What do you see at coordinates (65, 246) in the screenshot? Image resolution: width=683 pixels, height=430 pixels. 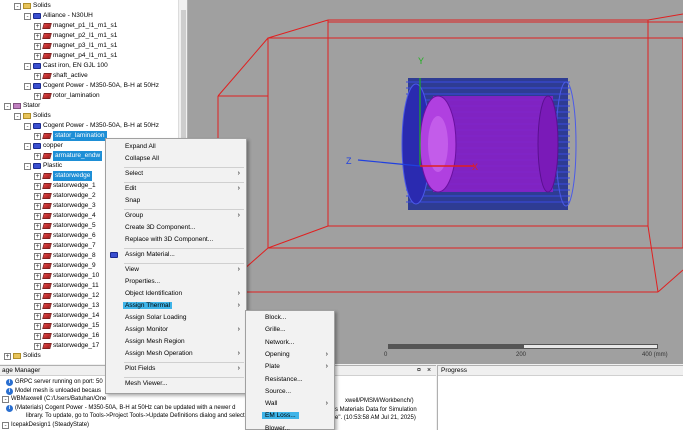 I see `tree-item: + statorwedge_7` at bounding box center [65, 246].